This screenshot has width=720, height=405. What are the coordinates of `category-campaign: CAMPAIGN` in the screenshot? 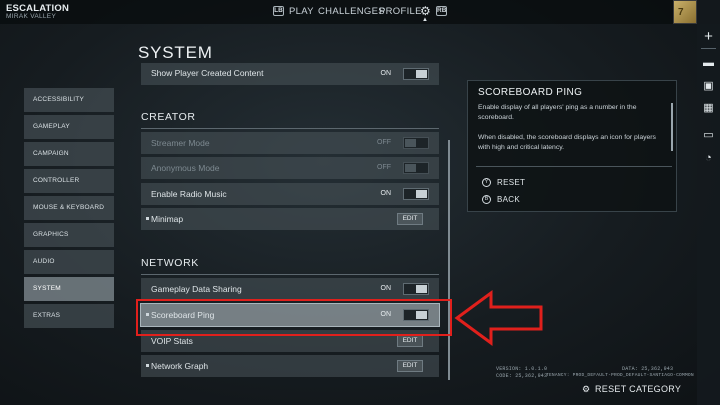 It's located at (69, 154).